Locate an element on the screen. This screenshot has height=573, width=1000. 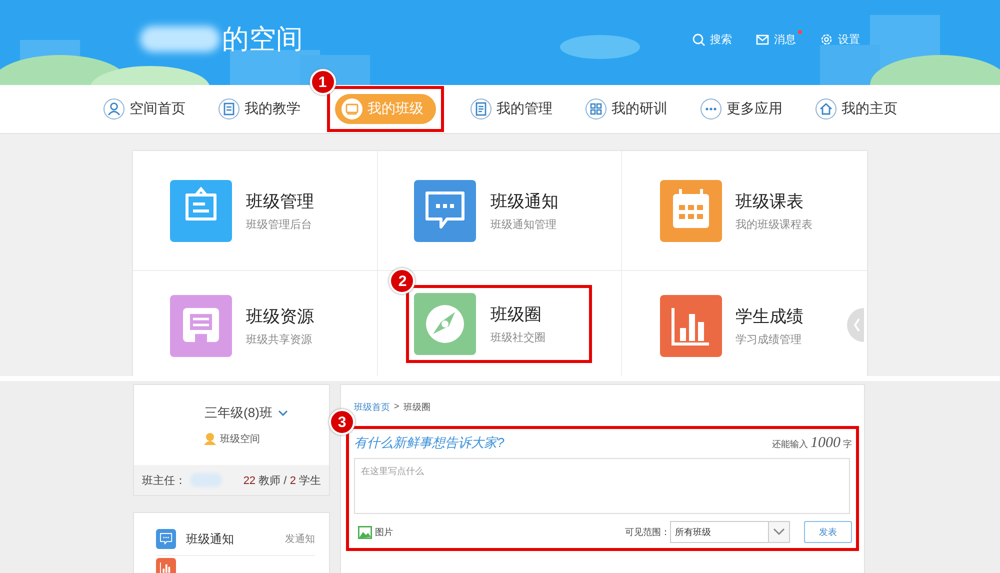
class-space-link: 班级空间 is located at coordinates (231, 439).